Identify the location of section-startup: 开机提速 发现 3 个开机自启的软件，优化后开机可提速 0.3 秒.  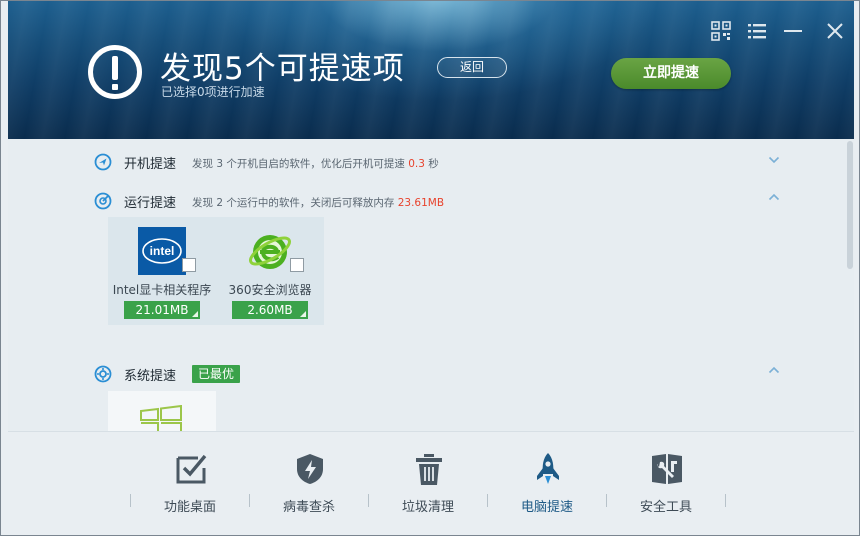
(408, 162).